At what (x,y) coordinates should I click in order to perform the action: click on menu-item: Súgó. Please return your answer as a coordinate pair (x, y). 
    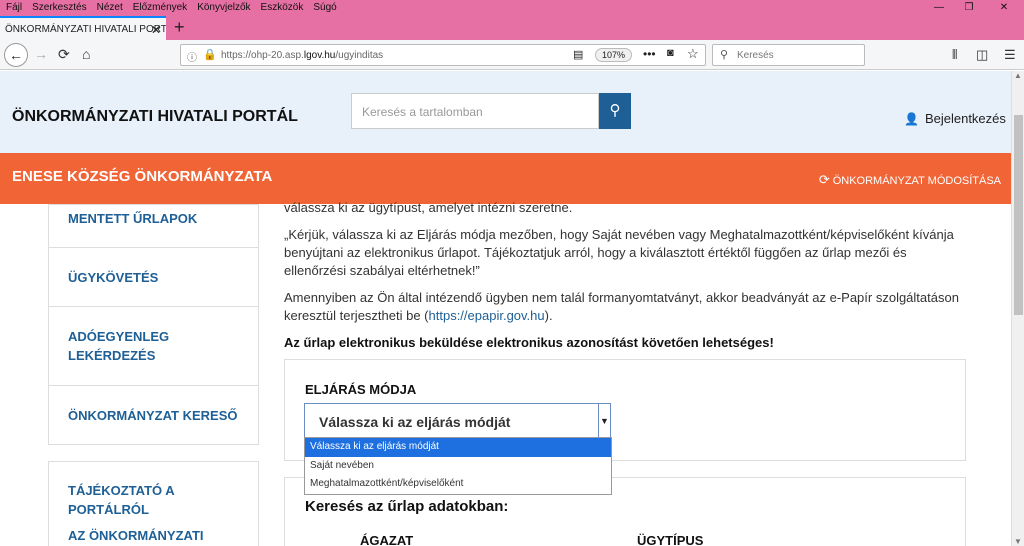
    Looking at the image, I should click on (324, 7).